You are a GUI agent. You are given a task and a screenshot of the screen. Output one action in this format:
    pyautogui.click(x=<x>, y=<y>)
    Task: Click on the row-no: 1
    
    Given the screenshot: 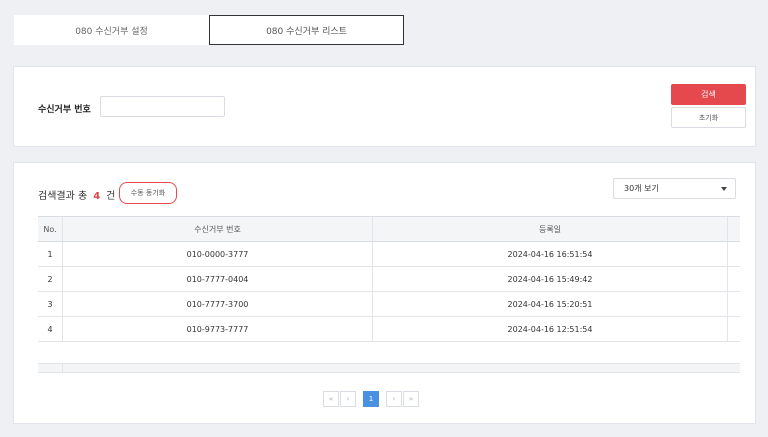 What is the action you would take?
    pyautogui.click(x=50, y=254)
    